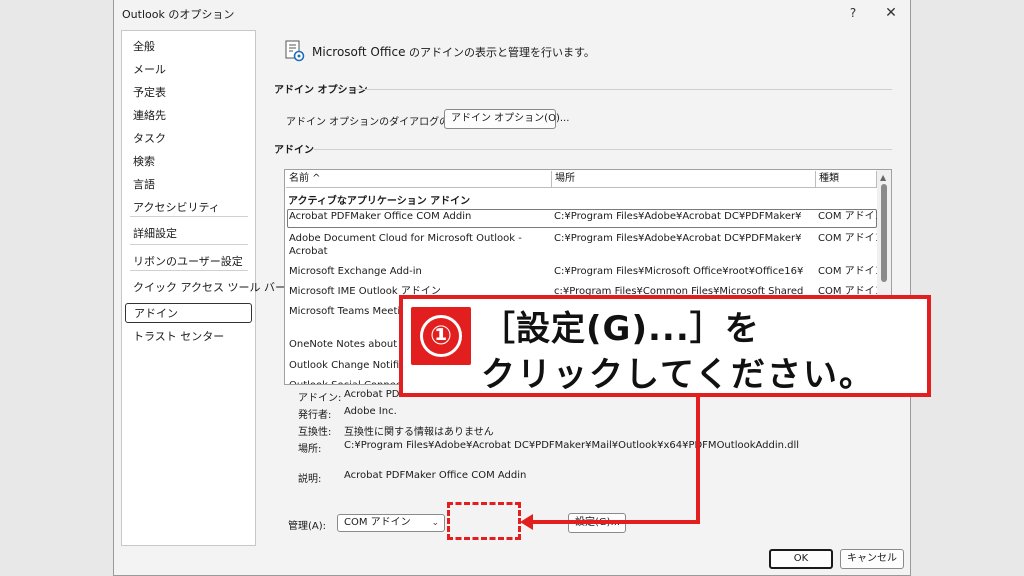  Describe the element at coordinates (853, 13) in the screenshot. I see `help-button: ?` at that location.